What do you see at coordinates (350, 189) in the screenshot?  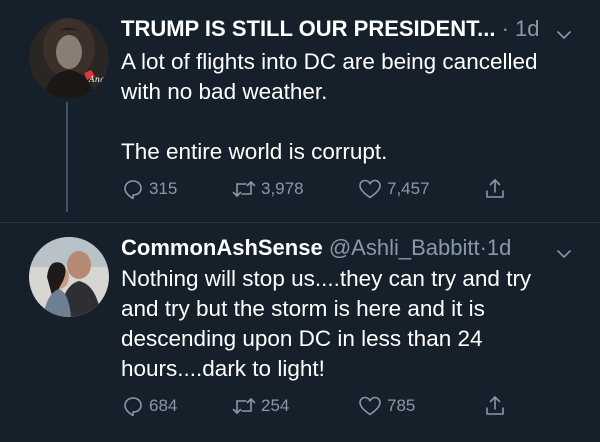 I see `tweet-actions: 315 3,978 7,457` at bounding box center [350, 189].